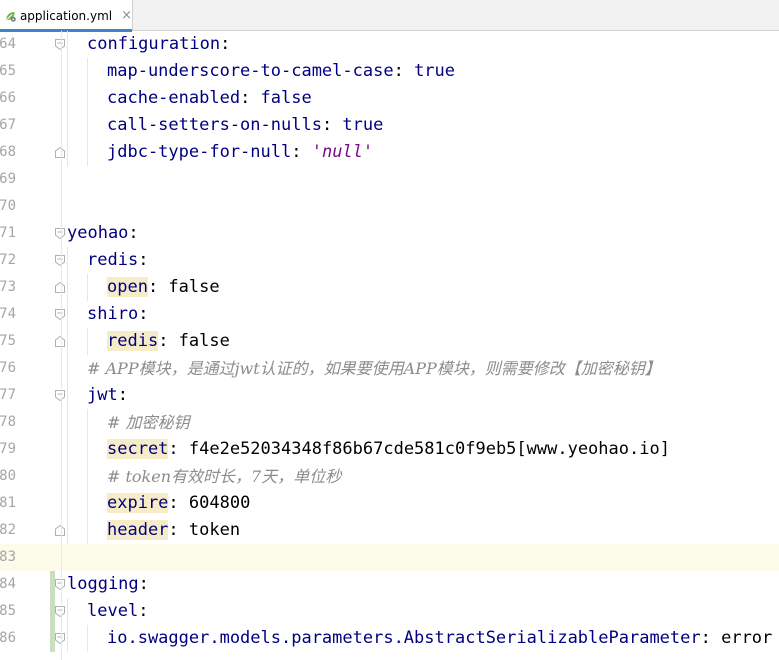 The height and width of the screenshot is (660, 779). I want to click on code-text: call-setters-on-nulls: true, so click(245, 125).